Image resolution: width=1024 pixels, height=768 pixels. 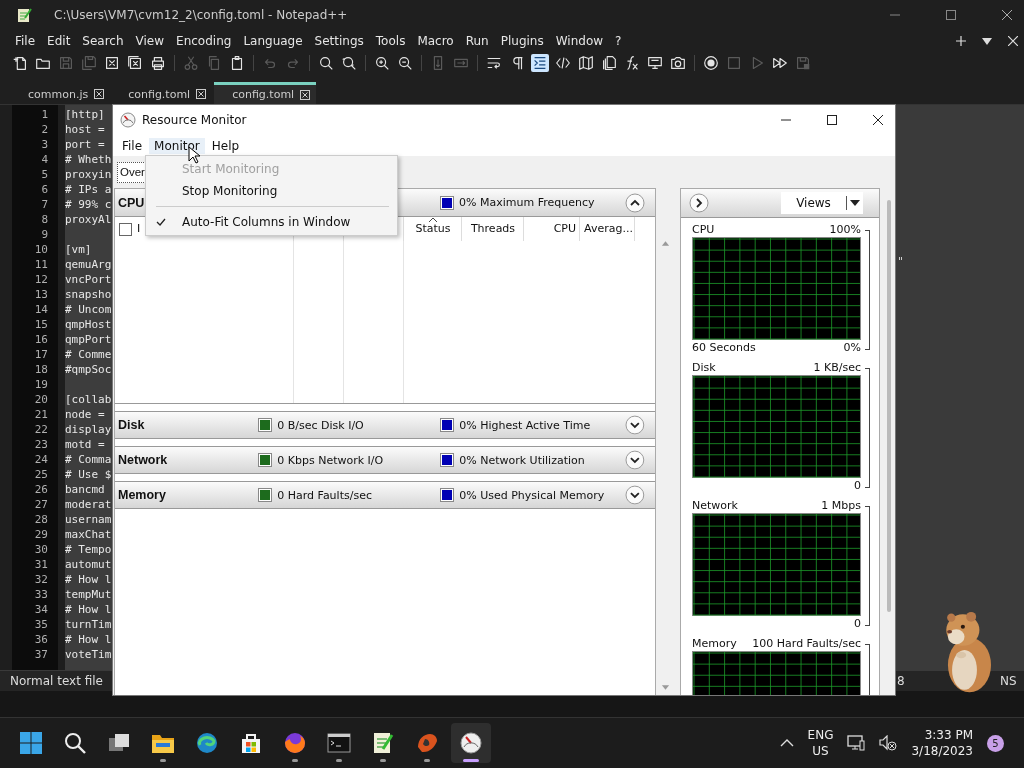 What do you see at coordinates (41, 489) in the screenshot?
I see `line-number: 26` at bounding box center [41, 489].